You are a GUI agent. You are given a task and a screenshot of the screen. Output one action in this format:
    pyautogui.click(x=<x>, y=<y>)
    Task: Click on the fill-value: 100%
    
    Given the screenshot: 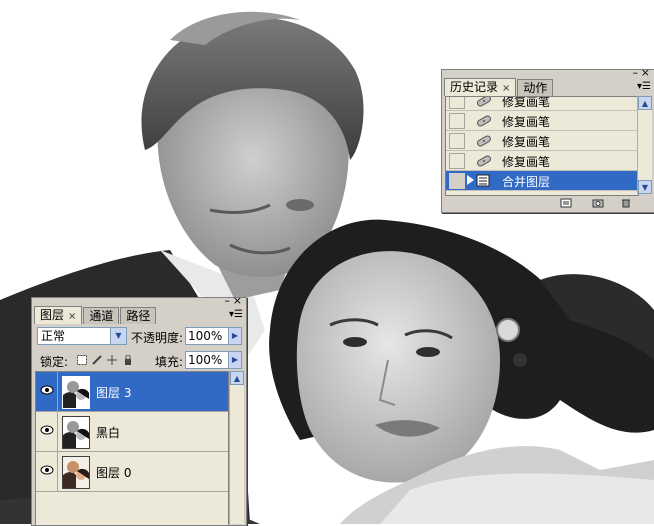 What is the action you would take?
    pyautogui.click(x=205, y=360)
    